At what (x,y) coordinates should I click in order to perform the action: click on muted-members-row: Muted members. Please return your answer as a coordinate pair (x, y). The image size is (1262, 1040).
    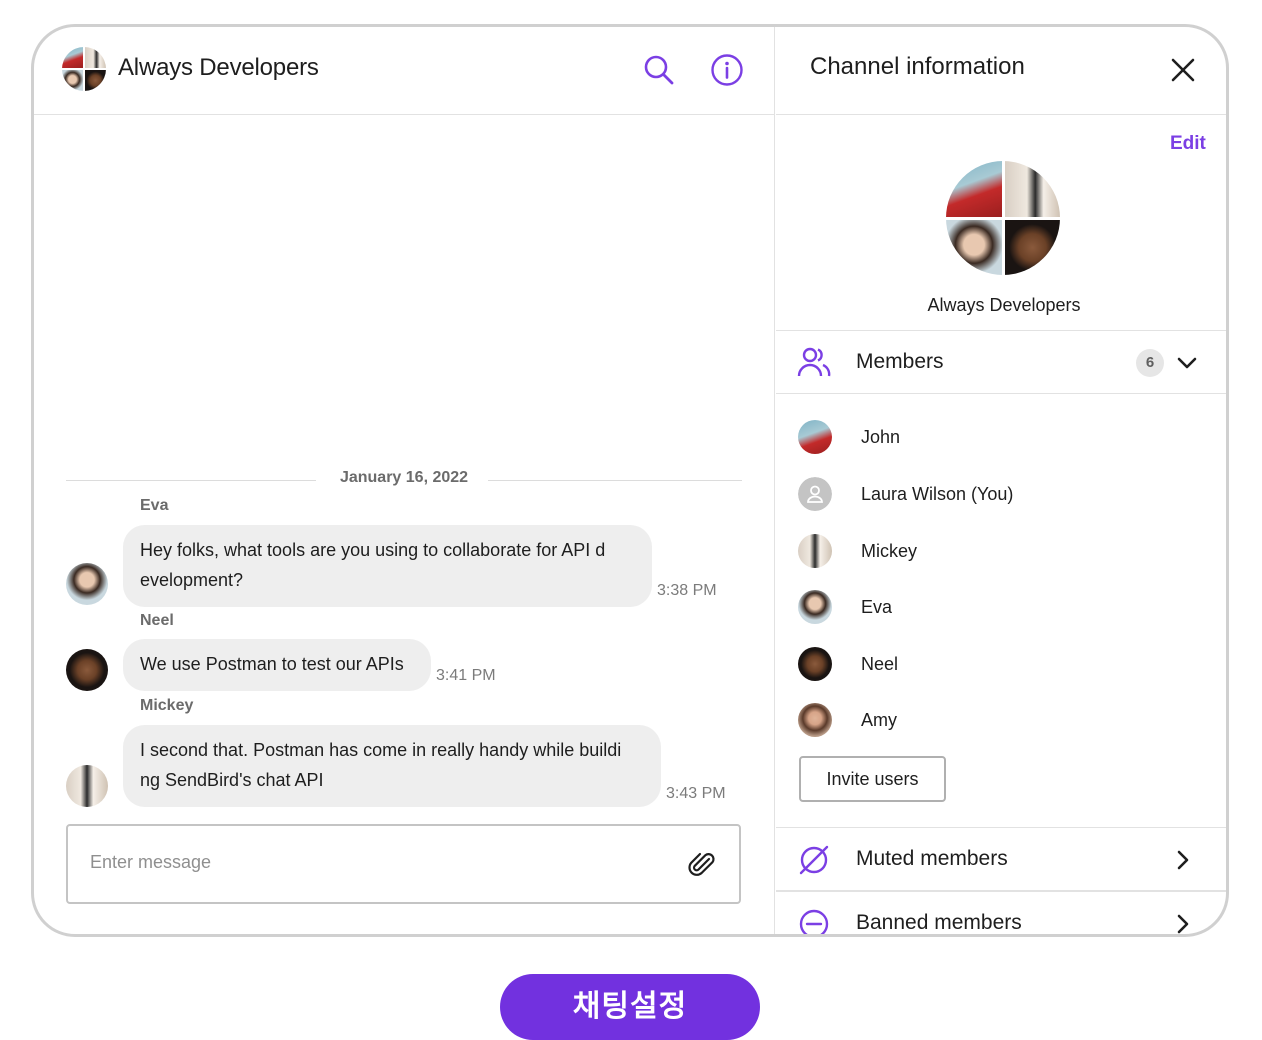
    Looking at the image, I should click on (1001, 859).